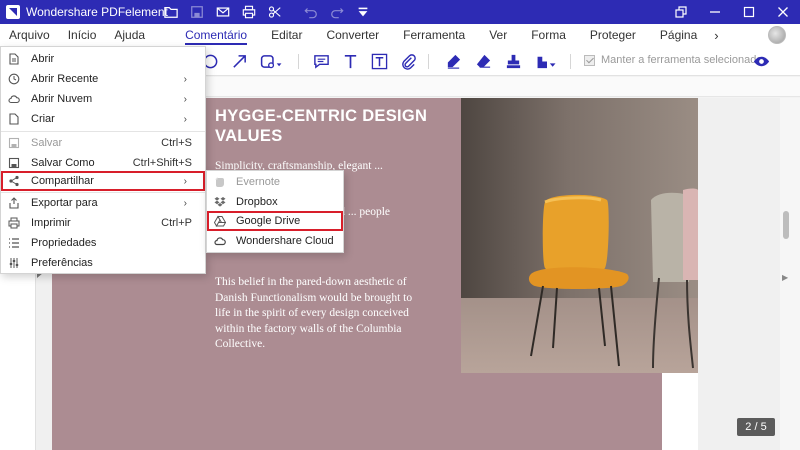 This screenshot has width=800, height=450. I want to click on menu-pagina: Página, so click(678, 35).